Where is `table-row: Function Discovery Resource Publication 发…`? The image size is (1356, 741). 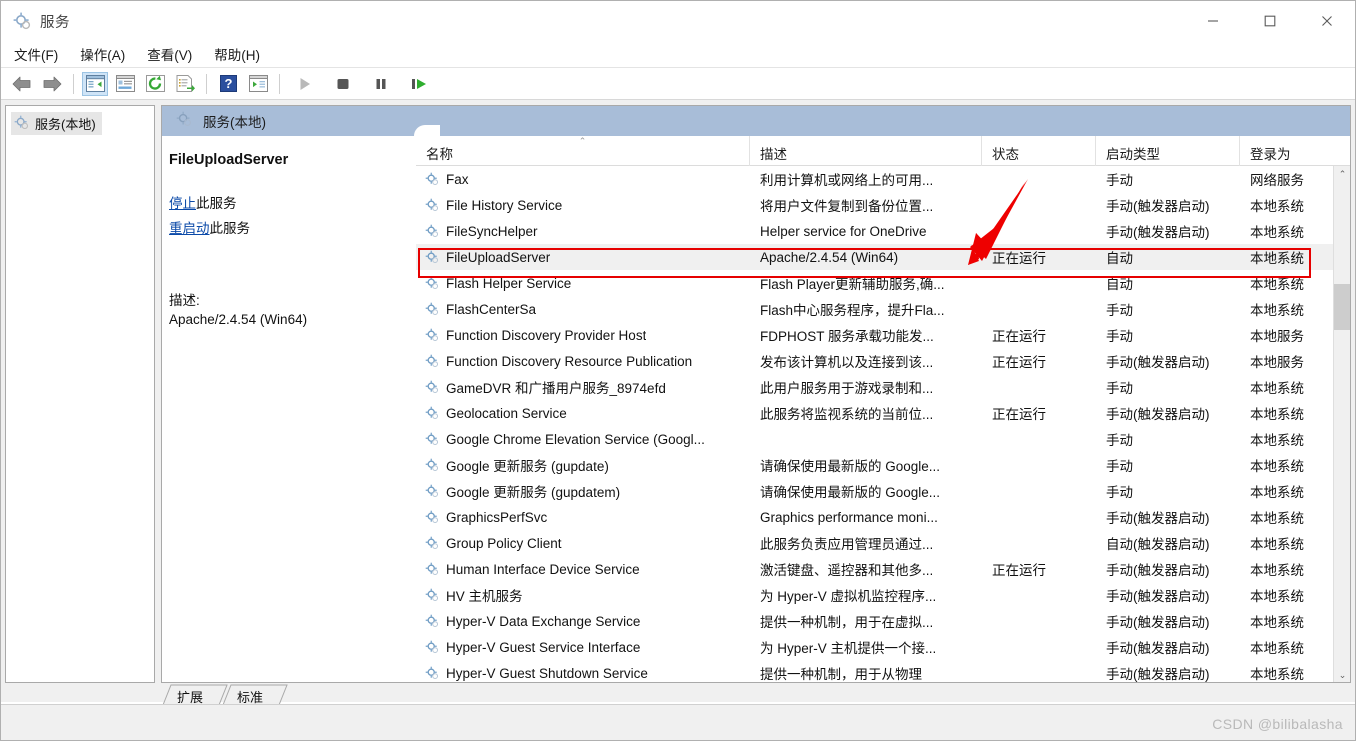
table-row: Function Discovery Resource Publication 发… is located at coordinates (883, 361).